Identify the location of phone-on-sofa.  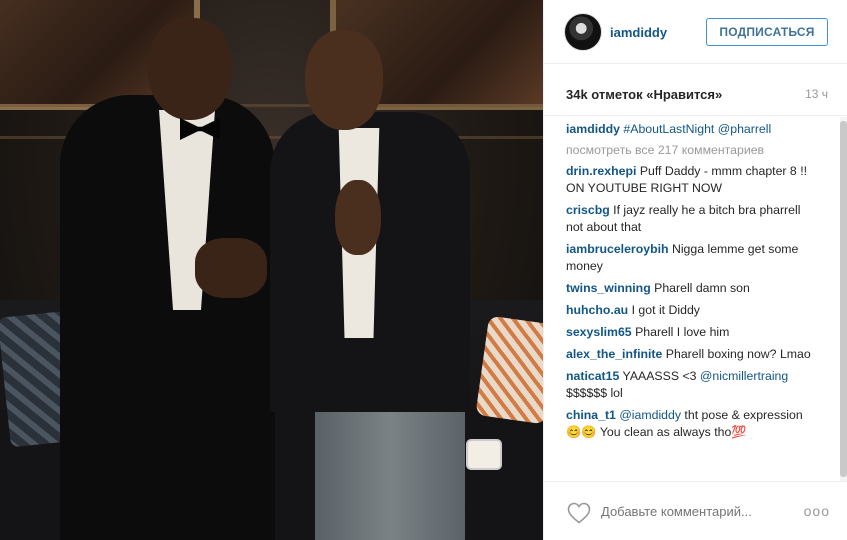
(484, 454).